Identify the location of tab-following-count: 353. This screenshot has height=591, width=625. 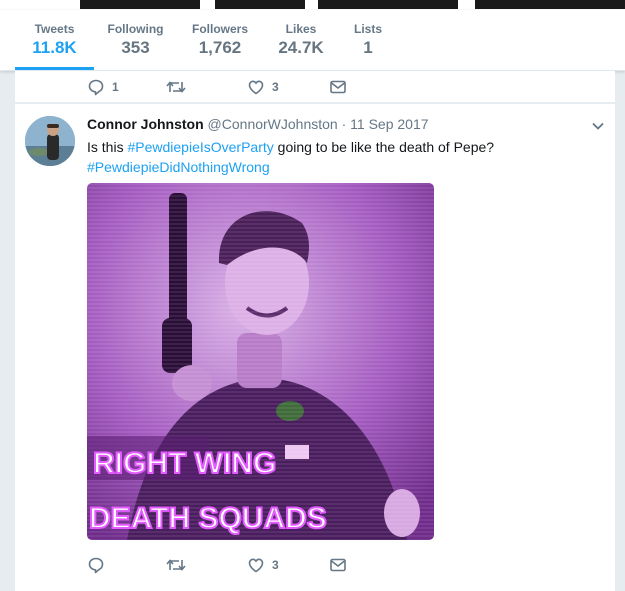
(135, 47).